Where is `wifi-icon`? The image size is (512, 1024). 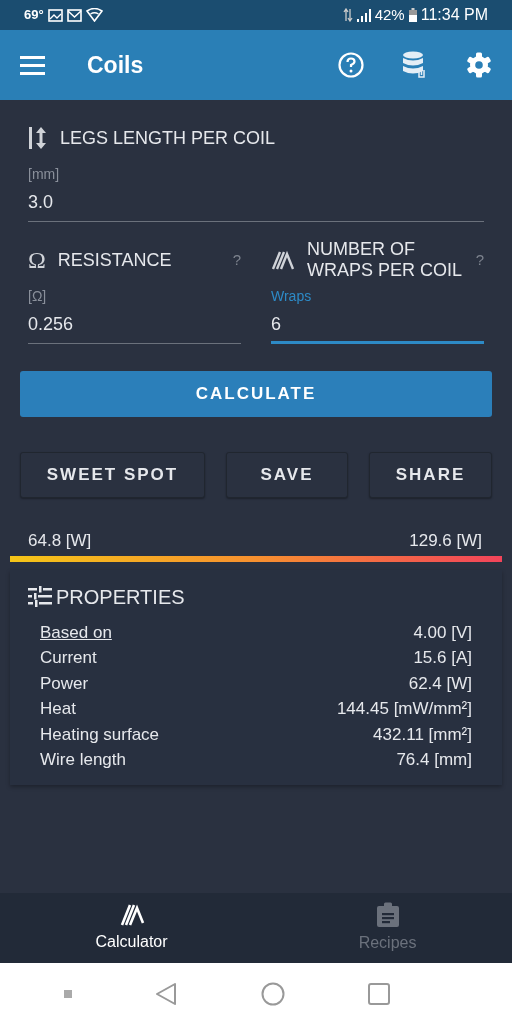 wifi-icon is located at coordinates (94, 15).